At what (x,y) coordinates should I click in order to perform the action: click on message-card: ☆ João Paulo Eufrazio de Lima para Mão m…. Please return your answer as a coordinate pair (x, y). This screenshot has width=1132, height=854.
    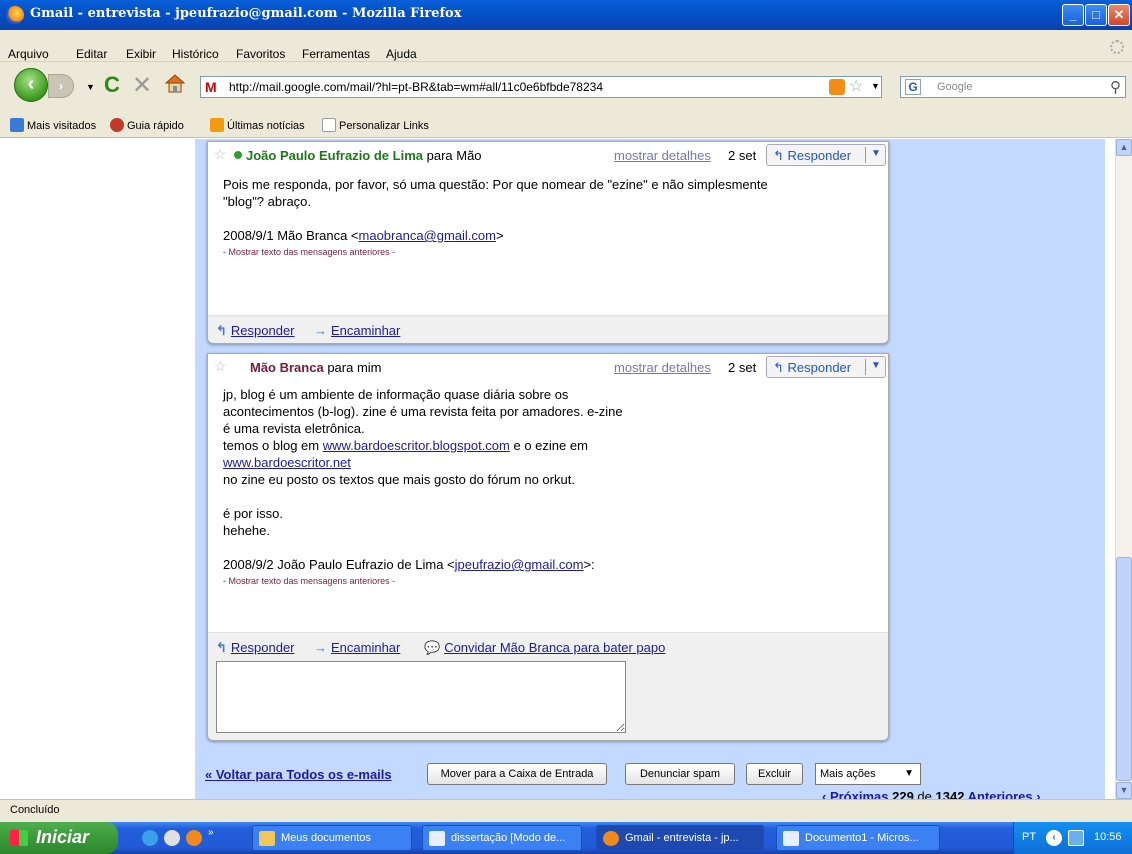
    Looking at the image, I should click on (548, 242).